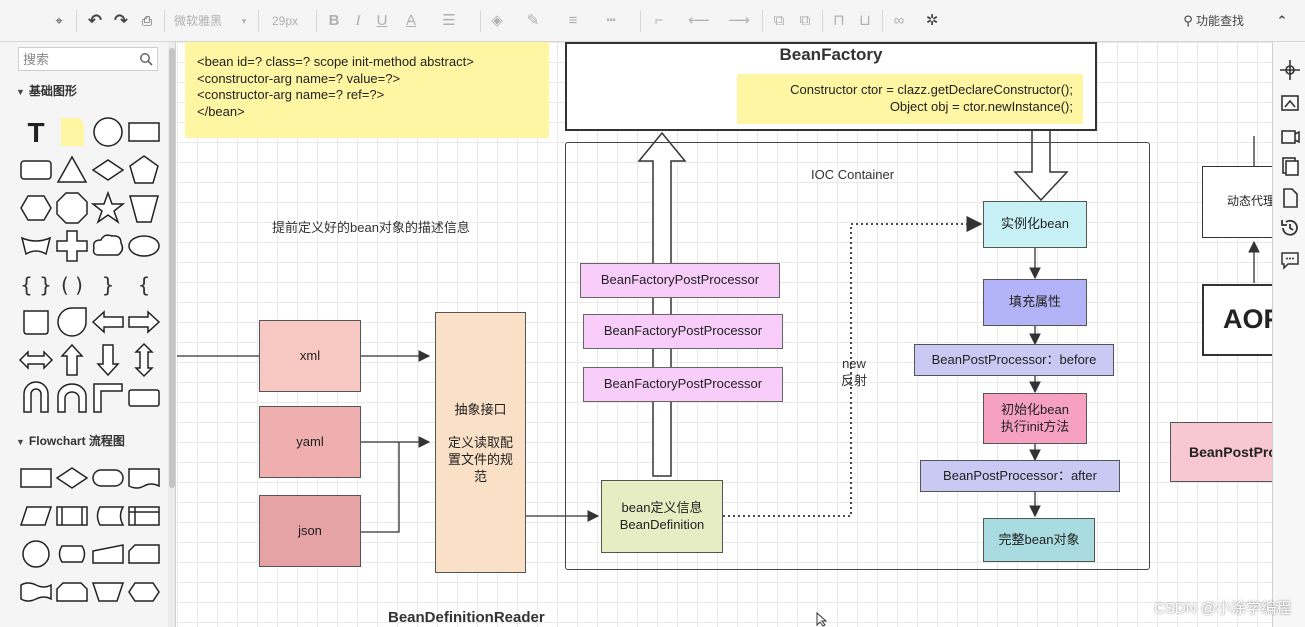  Describe the element at coordinates (108, 284) in the screenshot. I see `right-brace-shape-icon: }` at that location.